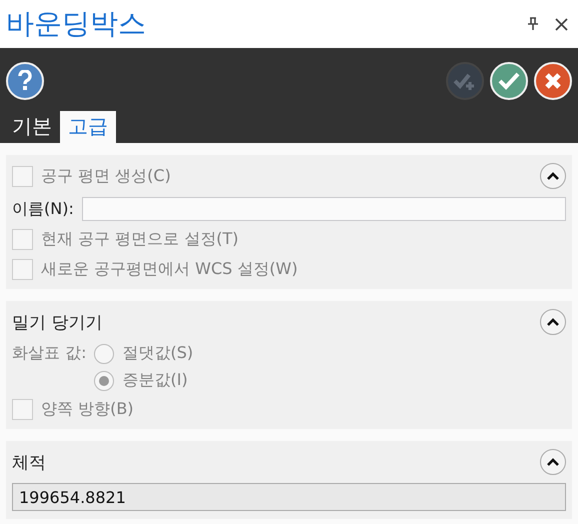 Image resolution: width=578 pixels, height=524 pixels. Describe the element at coordinates (76, 24) in the screenshot. I see `window-title: 바운딩박스` at that location.